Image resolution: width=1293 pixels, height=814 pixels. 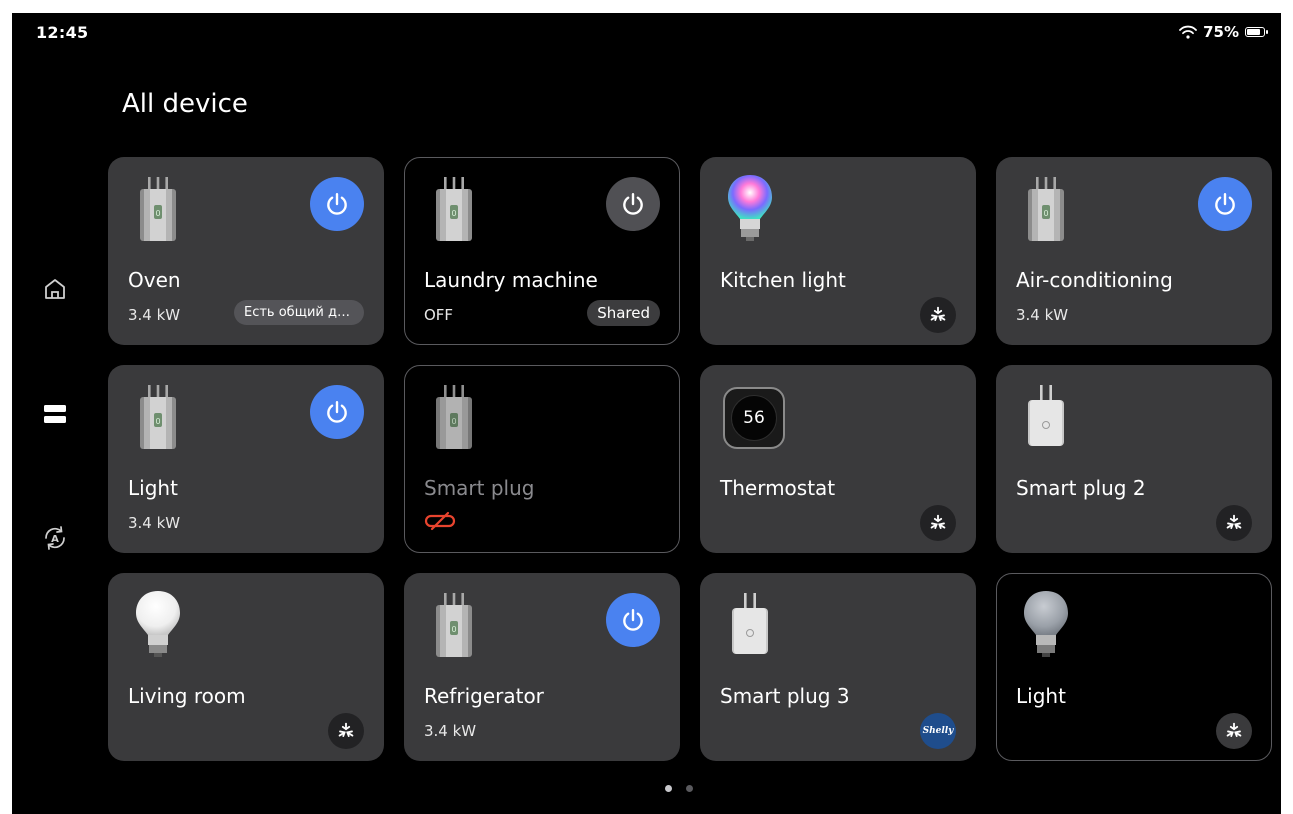 I want to click on device-card-refrigerator: Refrigerator 3.4 kW, so click(x=542, y=667).